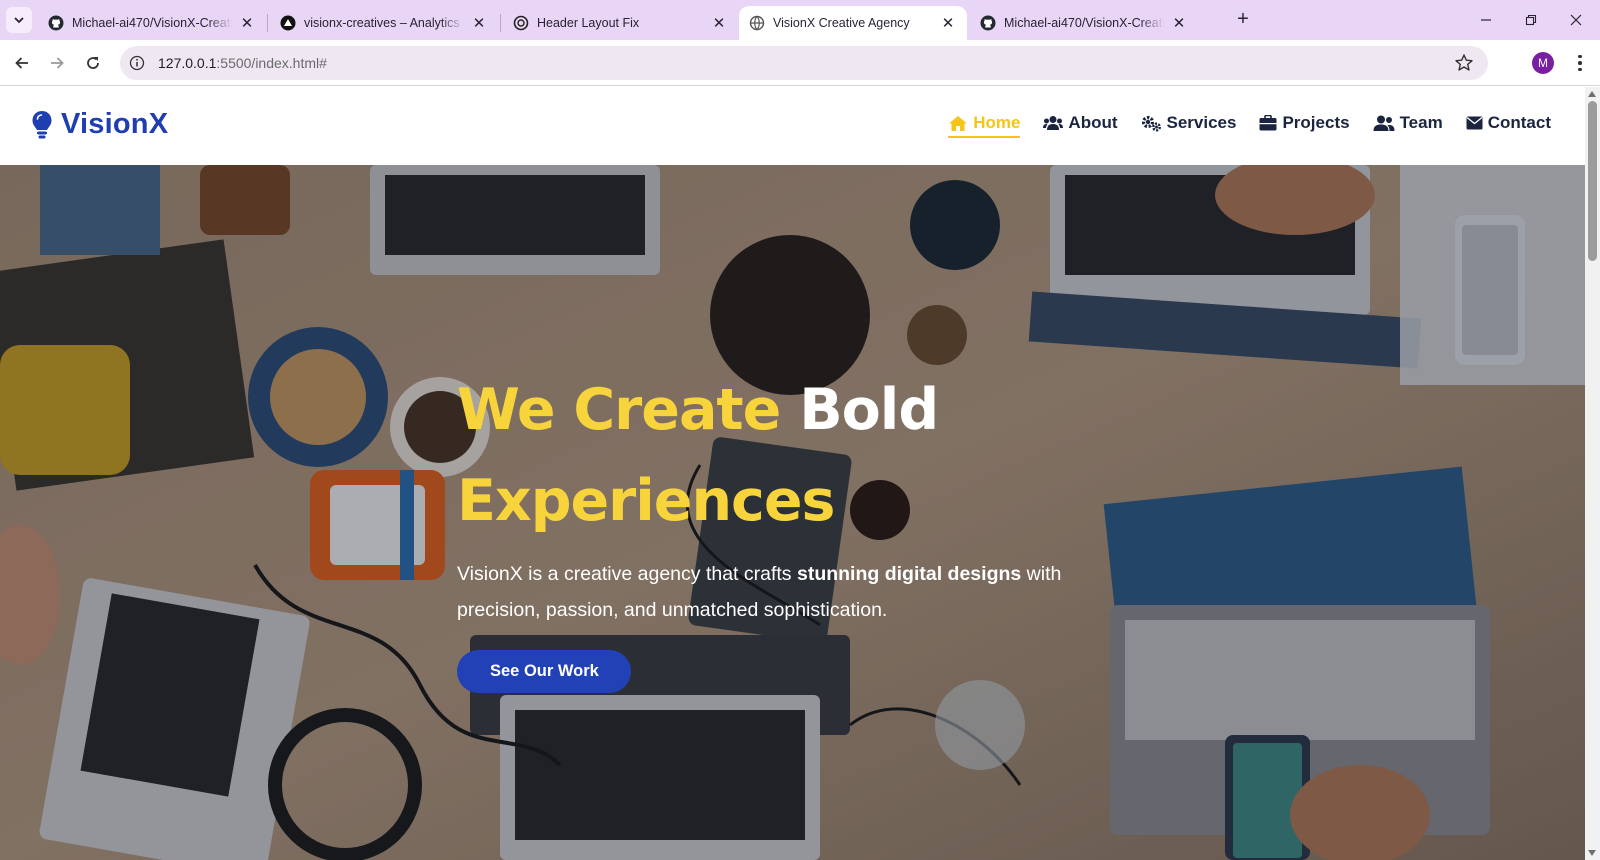 The image size is (1600, 860). Describe the element at coordinates (588, 23) in the screenshot. I see `tab-title: Header Layout Fix` at that location.